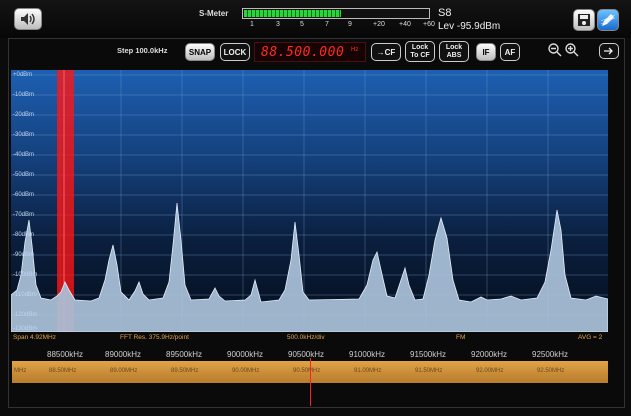  What do you see at coordinates (454, 55) in the screenshot?
I see `lock-abs-line2: ABS` at bounding box center [454, 55].